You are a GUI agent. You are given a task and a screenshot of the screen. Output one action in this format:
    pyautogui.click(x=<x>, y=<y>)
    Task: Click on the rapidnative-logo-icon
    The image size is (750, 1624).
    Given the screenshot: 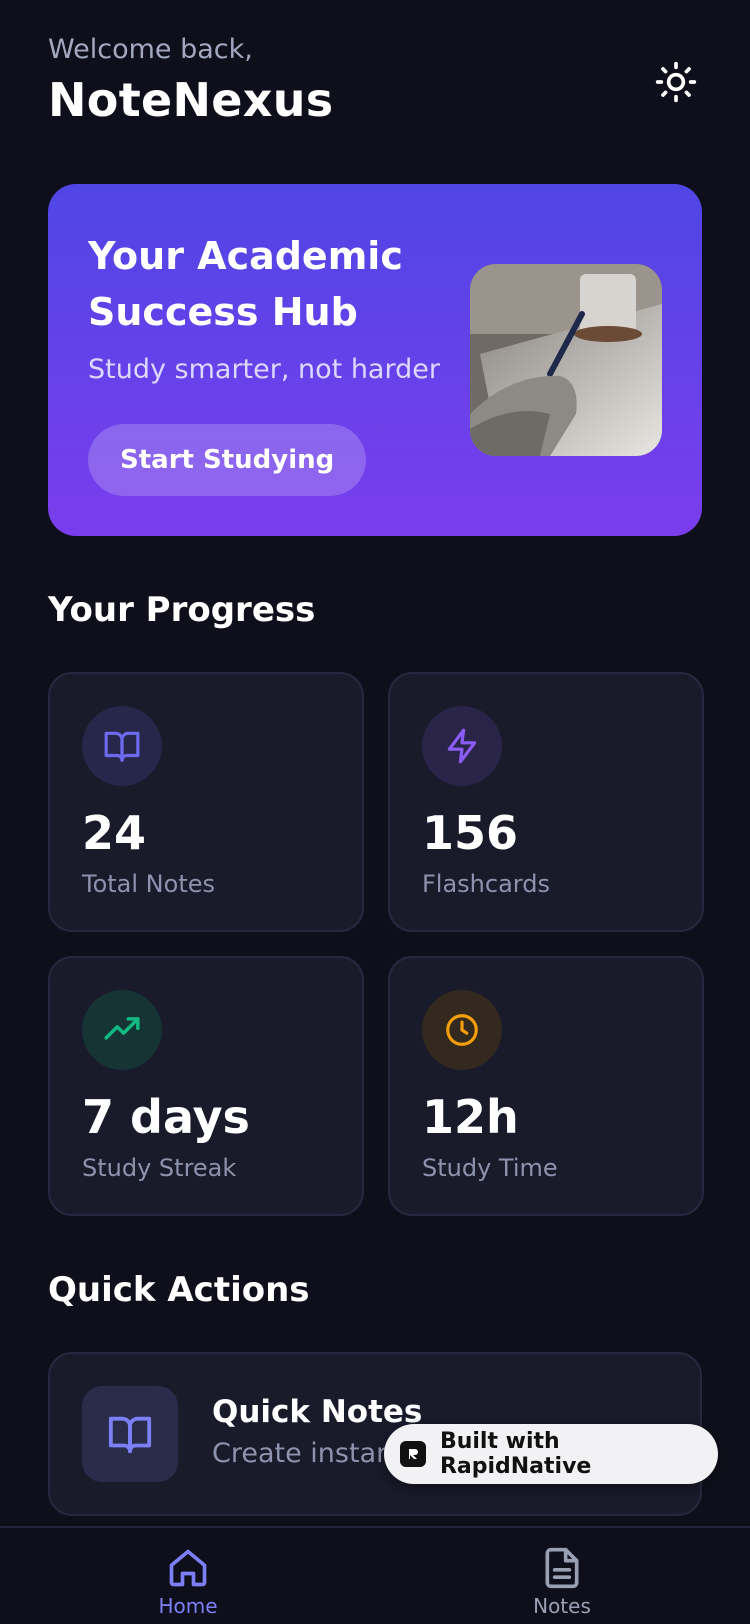 What is the action you would take?
    pyautogui.click(x=413, y=1454)
    